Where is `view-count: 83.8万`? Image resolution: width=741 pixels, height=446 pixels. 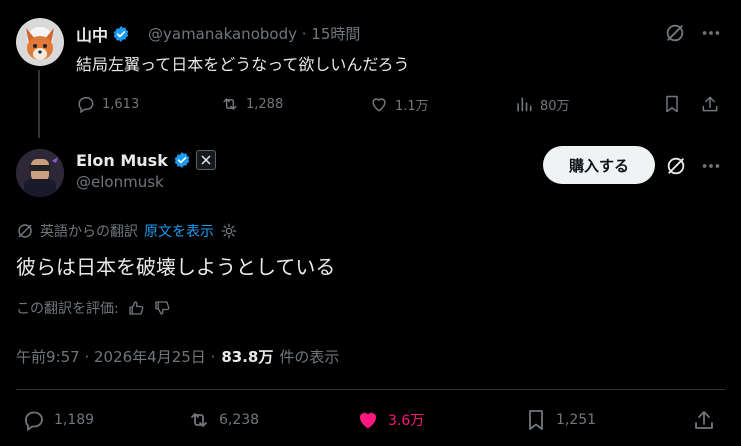
view-count: 83.8万 is located at coordinates (247, 357).